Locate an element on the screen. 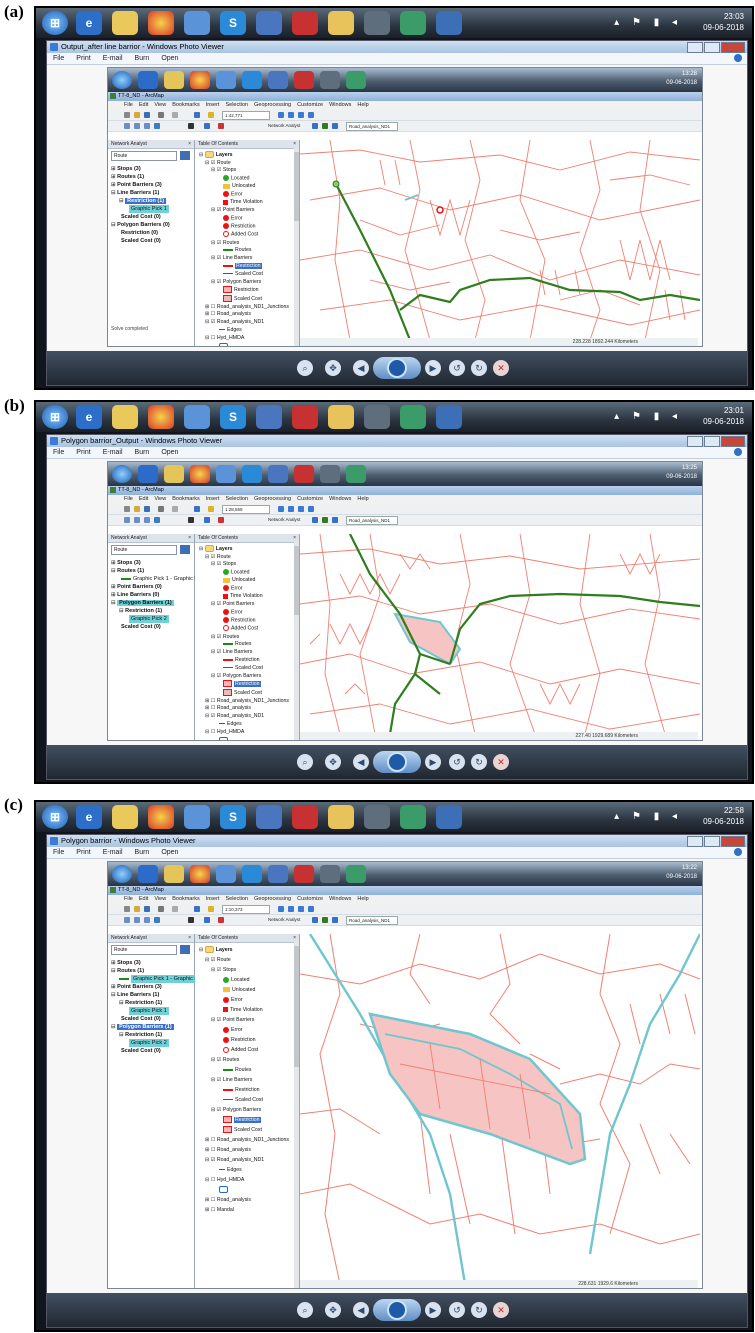 The image size is (755, 1333). windows-start-icon: ⊞ is located at coordinates (55, 23).